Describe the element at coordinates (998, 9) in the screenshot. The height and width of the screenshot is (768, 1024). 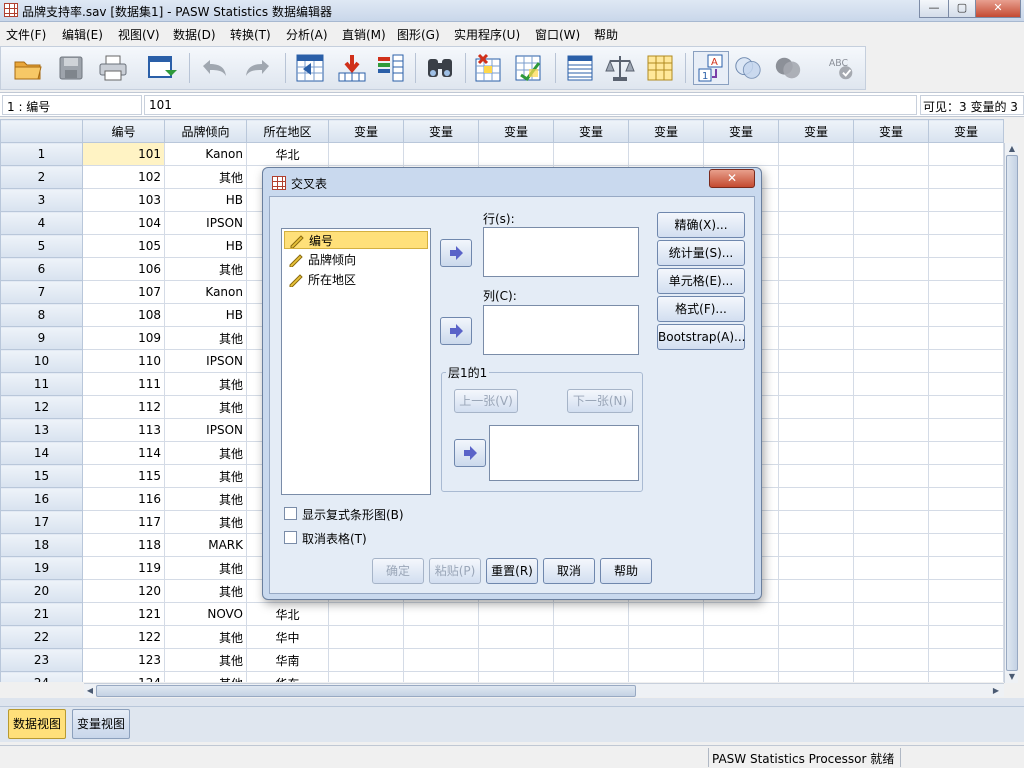
I see `close-button: ✕` at that location.